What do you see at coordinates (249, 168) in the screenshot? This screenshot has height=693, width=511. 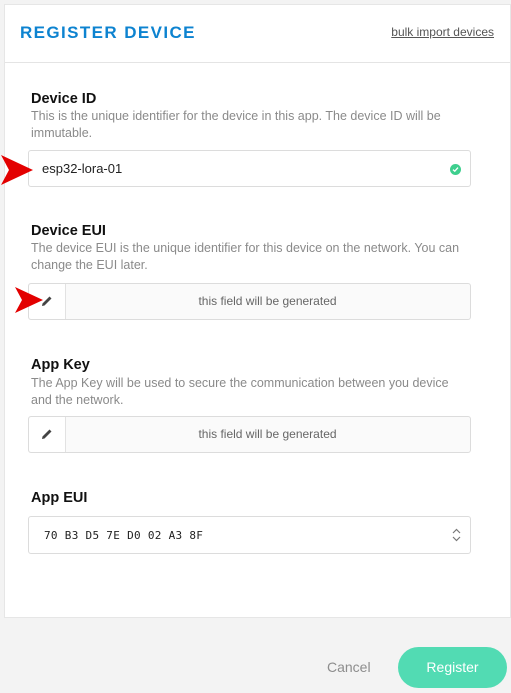 I see `device-id-input: esp32-lora-01` at bounding box center [249, 168].